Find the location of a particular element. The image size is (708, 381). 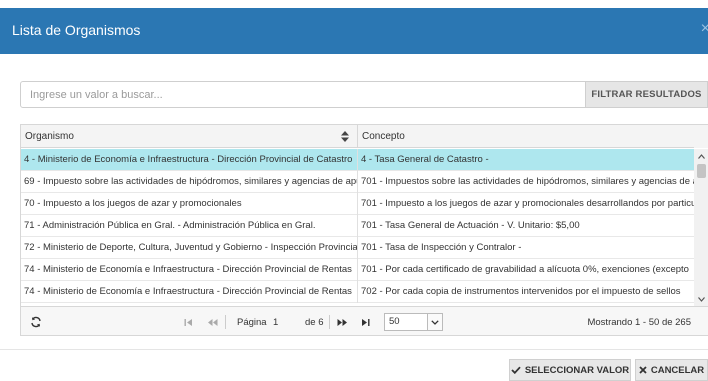

records-summary: Mostrando 1 - 50 de 265 is located at coordinates (639, 322).